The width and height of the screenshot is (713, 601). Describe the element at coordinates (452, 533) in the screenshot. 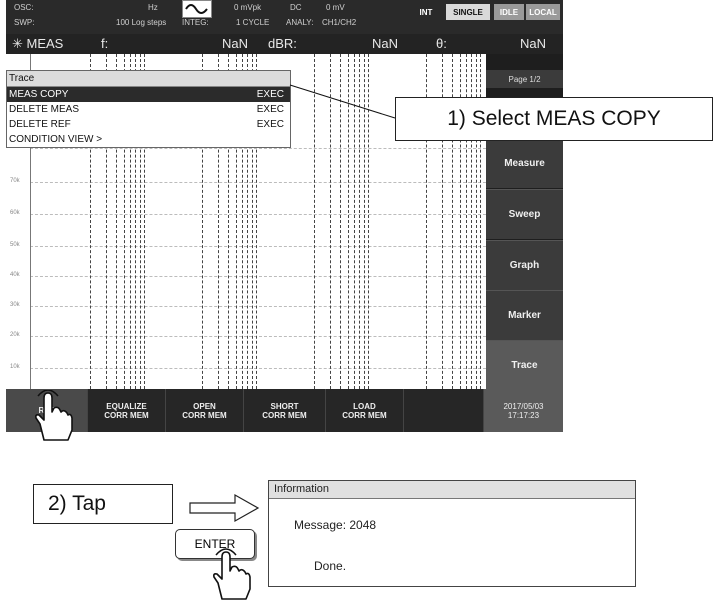

I see `information-dialog: Information Message: 2048 Done.` at that location.